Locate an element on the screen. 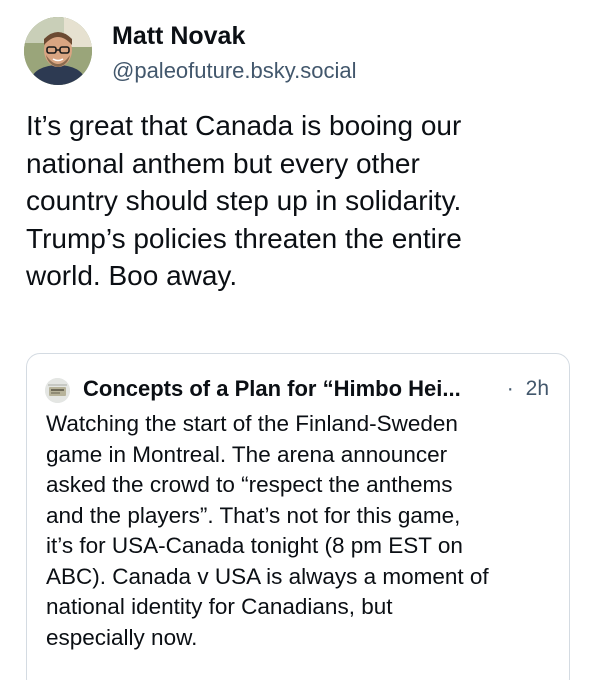 The height and width of the screenshot is (680, 596). quoted-text-line: national identity for Canadians, but is located at coordinates (219, 606).